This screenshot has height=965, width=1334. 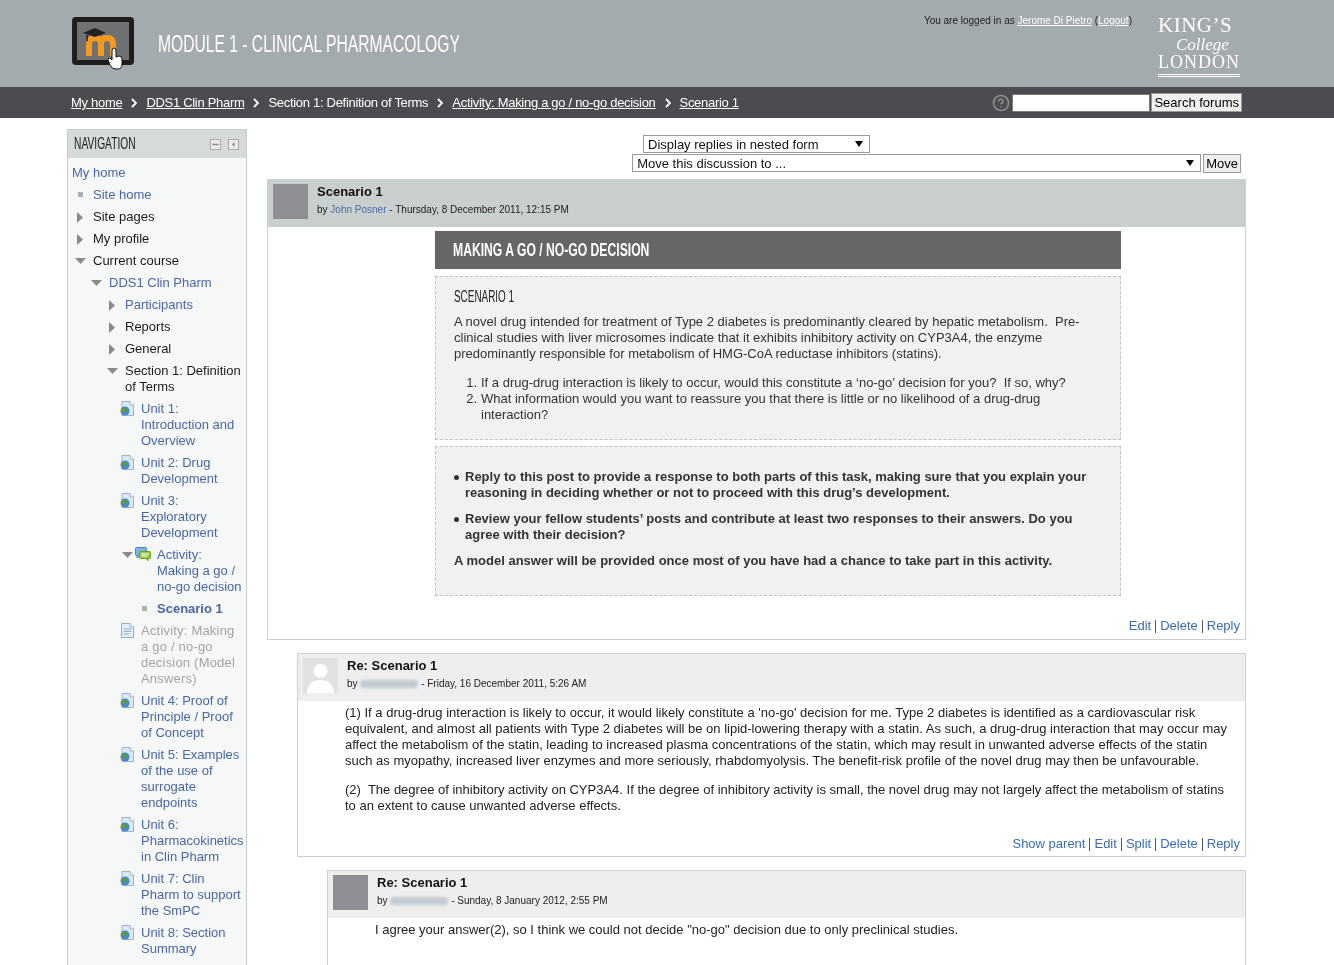 I want to click on search-field, so click(x=1081, y=102).